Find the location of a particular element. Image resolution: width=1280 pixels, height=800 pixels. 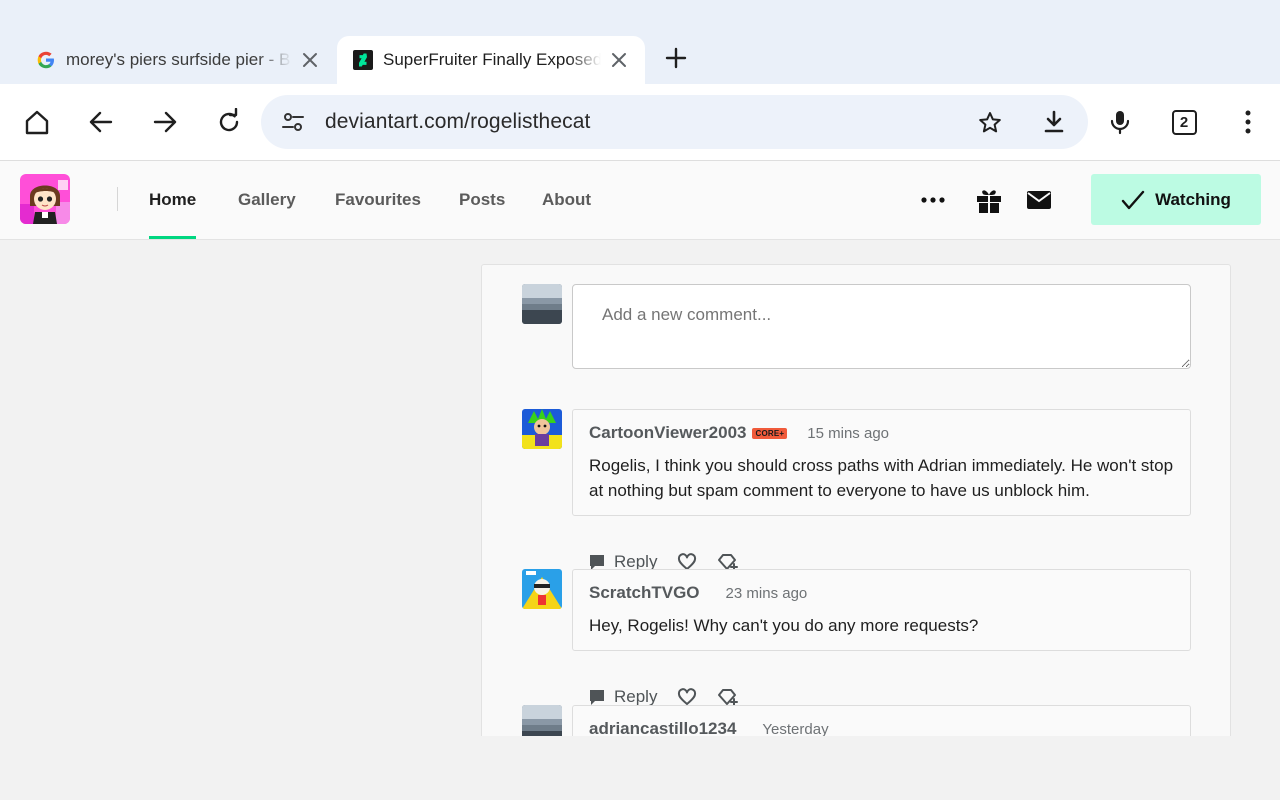

tab-title: SuperFruiter Finally Exposed is located at coordinates (492, 59).